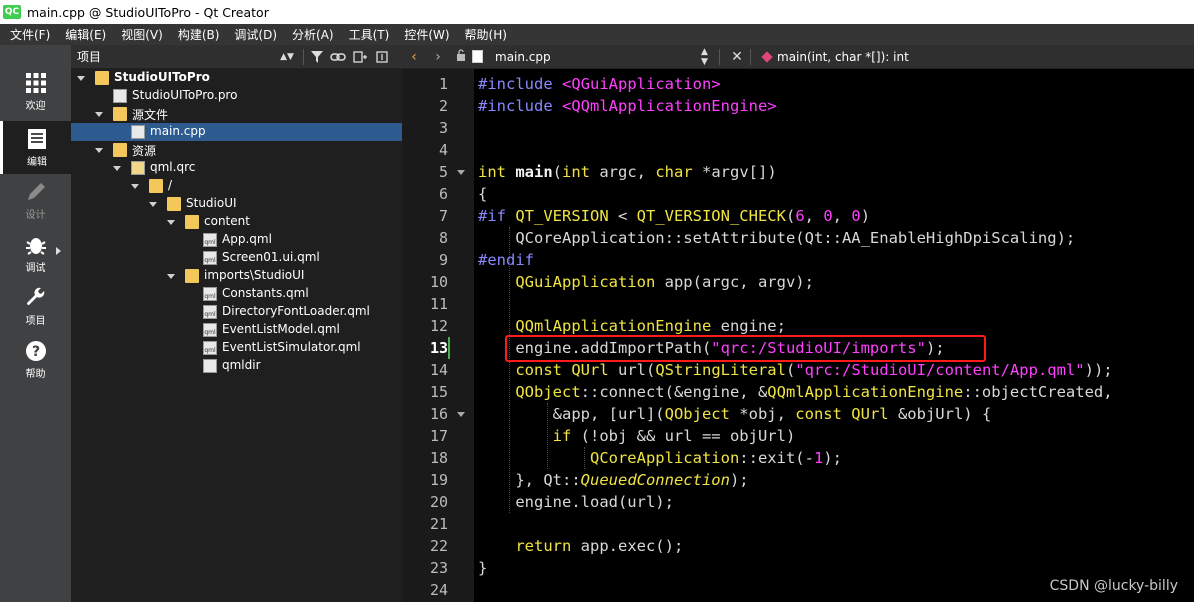 The image size is (1194, 602). Describe the element at coordinates (534, 172) in the screenshot. I see `code-token: main` at that location.